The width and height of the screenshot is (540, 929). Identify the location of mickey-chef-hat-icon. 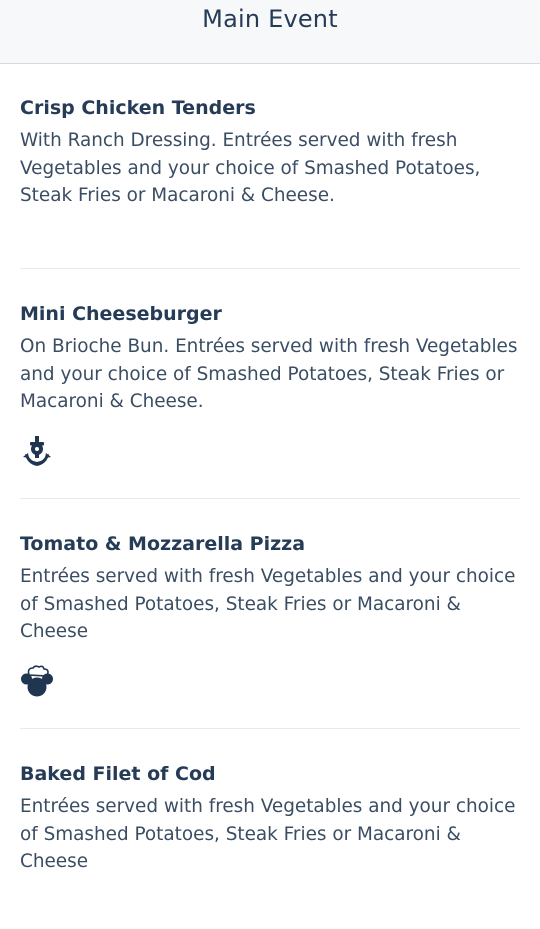
(37, 680).